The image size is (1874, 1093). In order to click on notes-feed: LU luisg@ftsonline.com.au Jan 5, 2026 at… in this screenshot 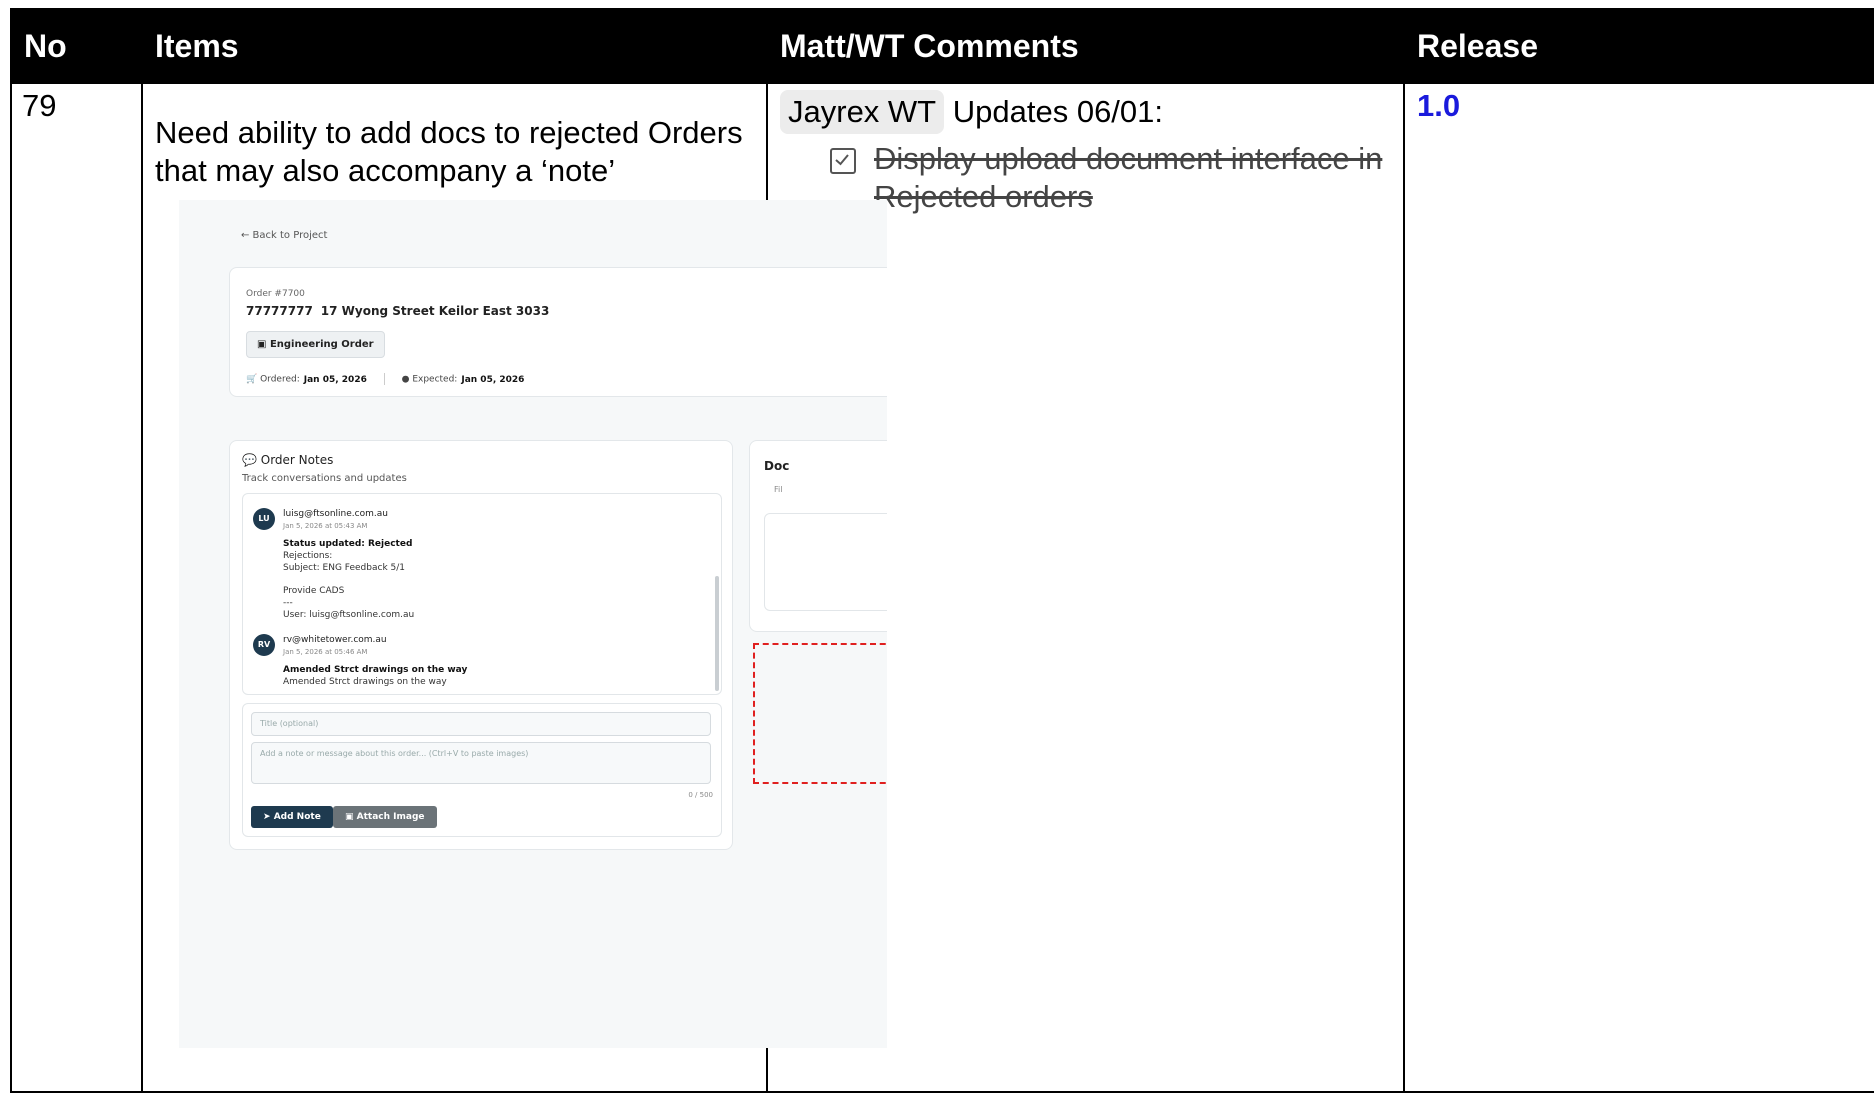, I will do `click(482, 594)`.